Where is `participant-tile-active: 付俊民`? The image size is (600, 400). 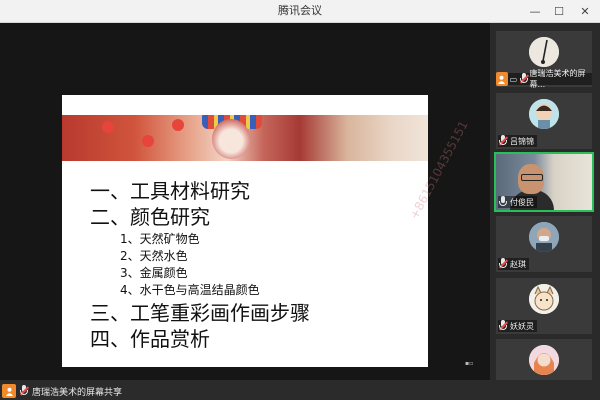
participant-tile-active: 付俊民 is located at coordinates (544, 182).